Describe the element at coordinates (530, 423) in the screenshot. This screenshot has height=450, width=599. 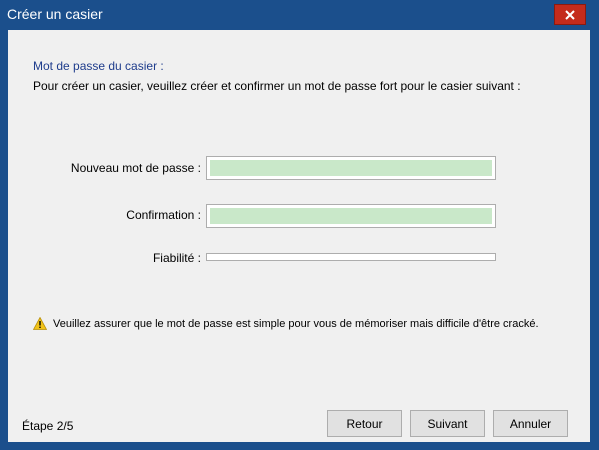
I see `cancel-button: Annuler` at that location.